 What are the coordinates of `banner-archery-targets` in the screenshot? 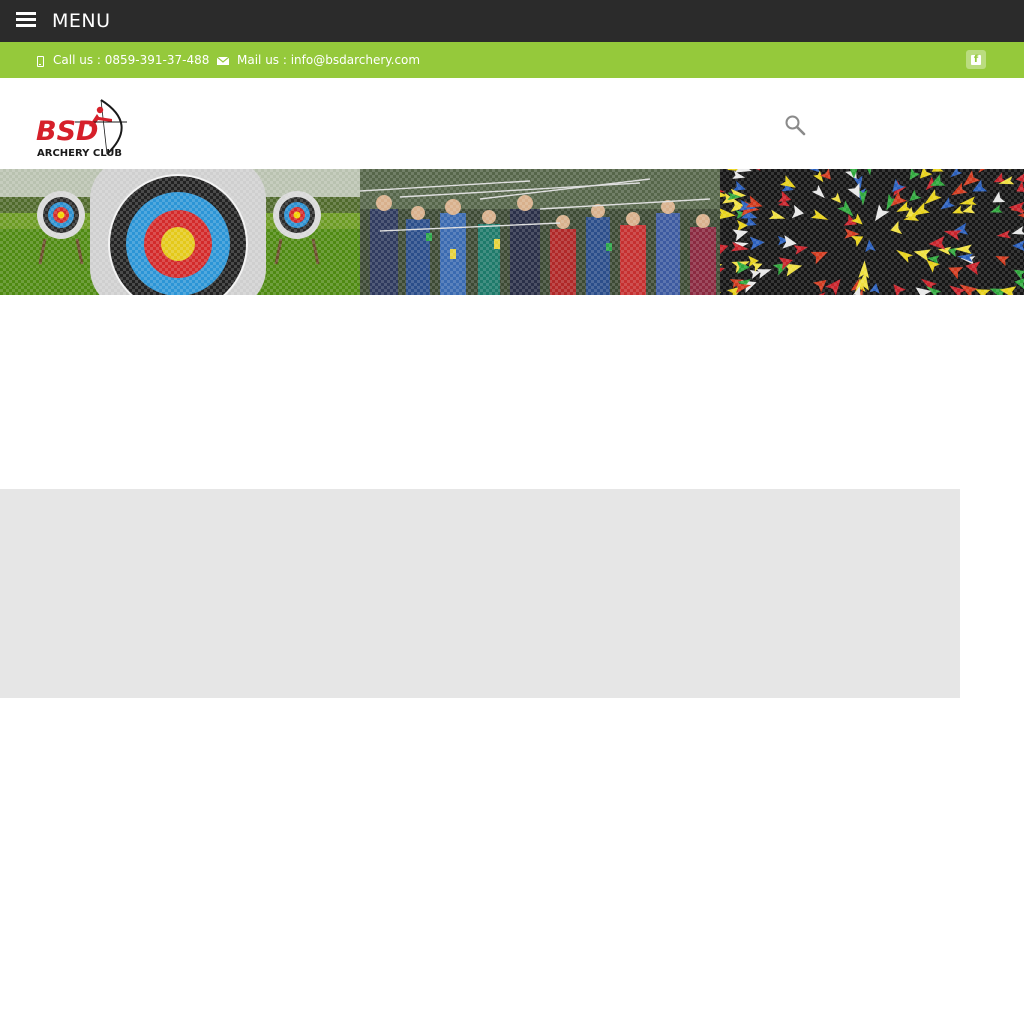 It's located at (180, 232).